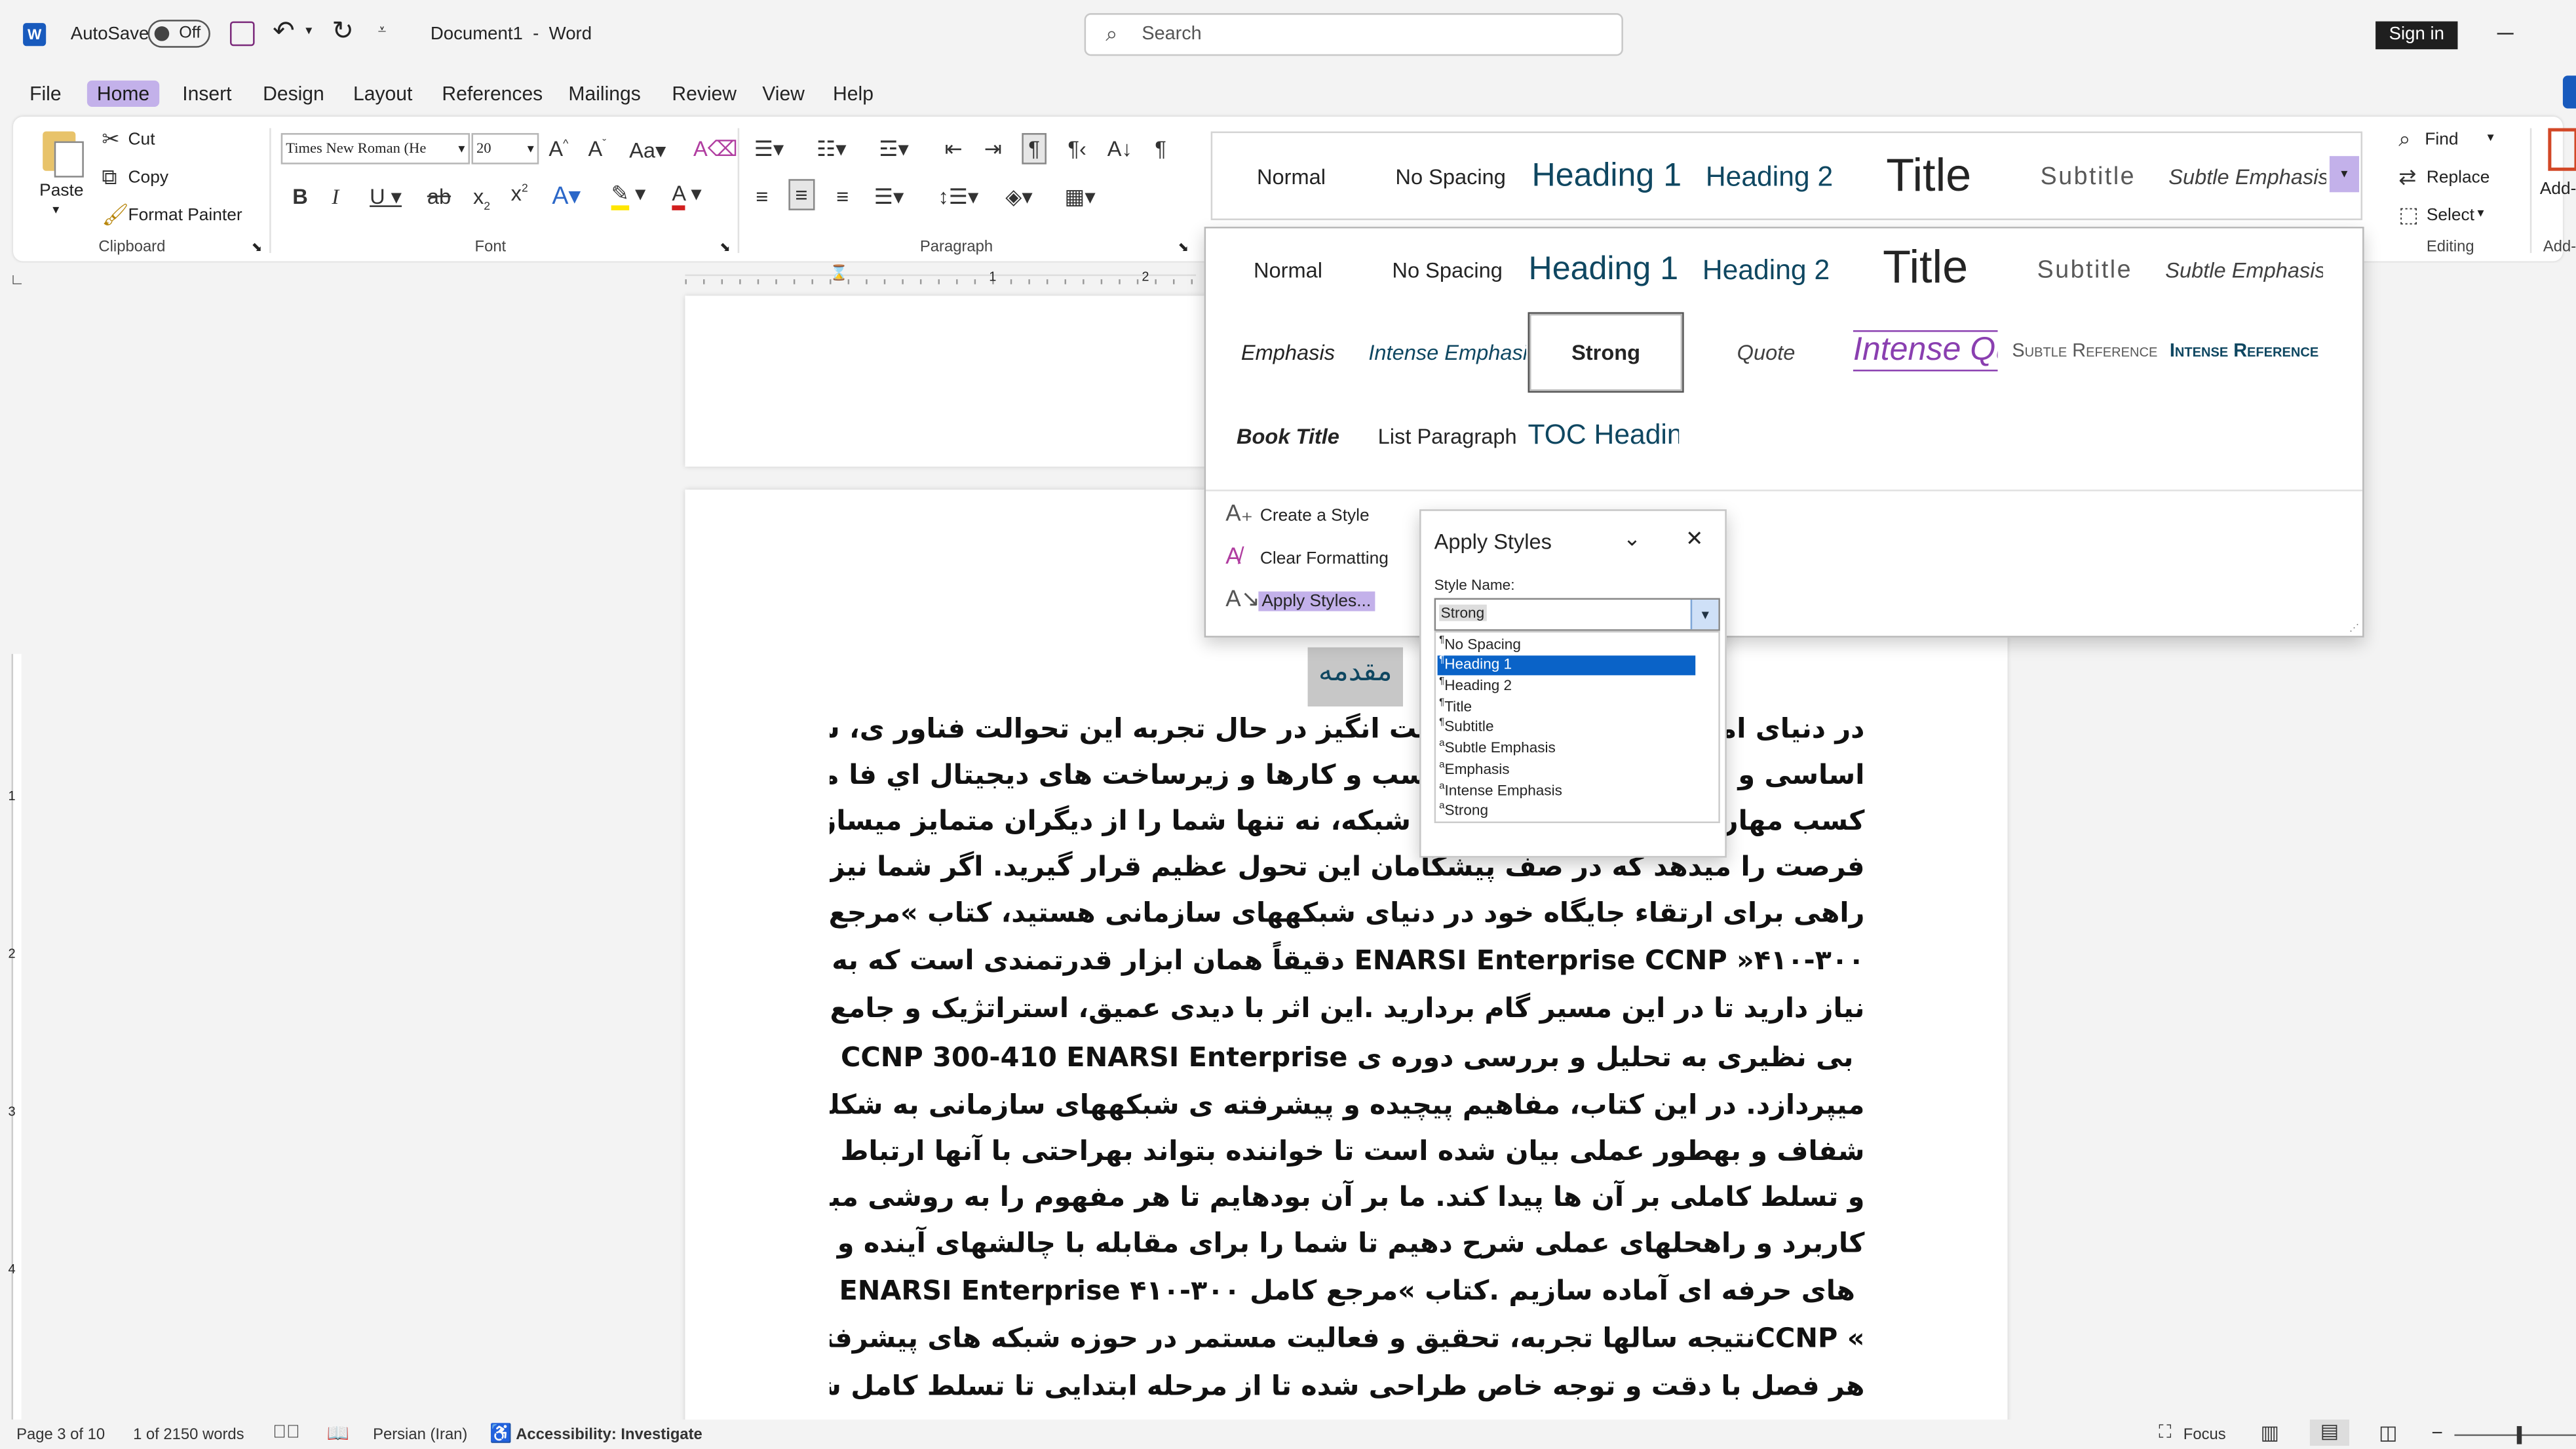 The height and width of the screenshot is (1449, 2576). Describe the element at coordinates (505, 148) in the screenshot. I see `font-size-combo: 20 ▾` at that location.